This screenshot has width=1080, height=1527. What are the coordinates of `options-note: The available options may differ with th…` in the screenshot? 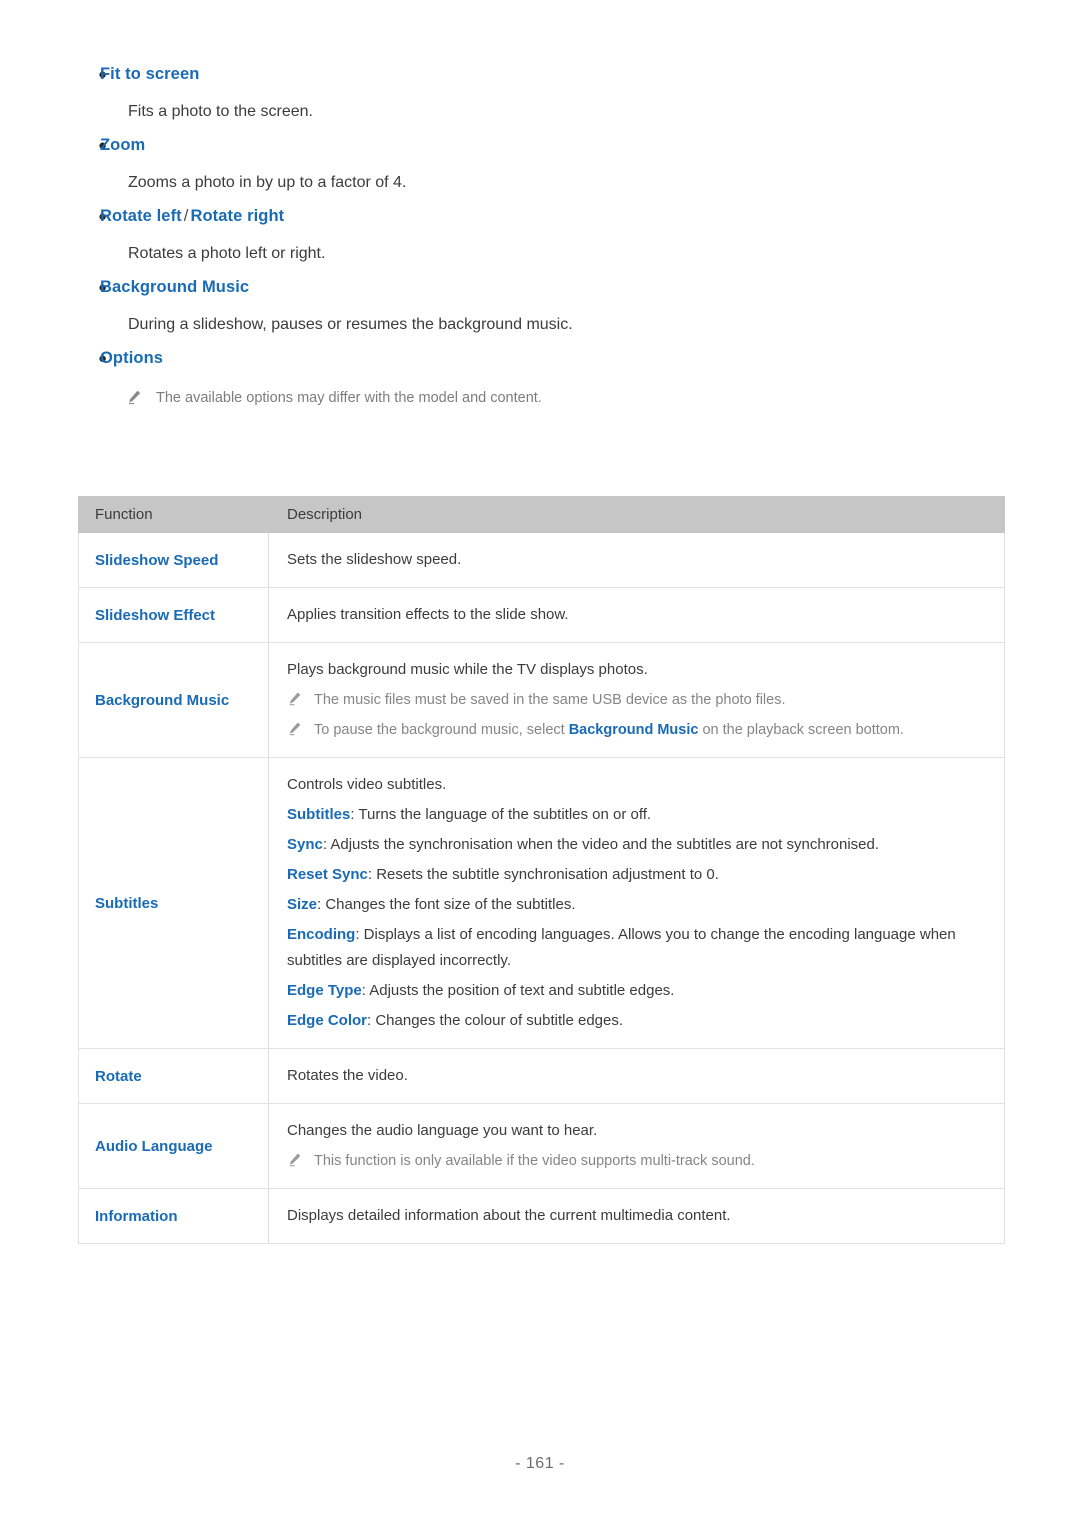 It's located at (567, 398).